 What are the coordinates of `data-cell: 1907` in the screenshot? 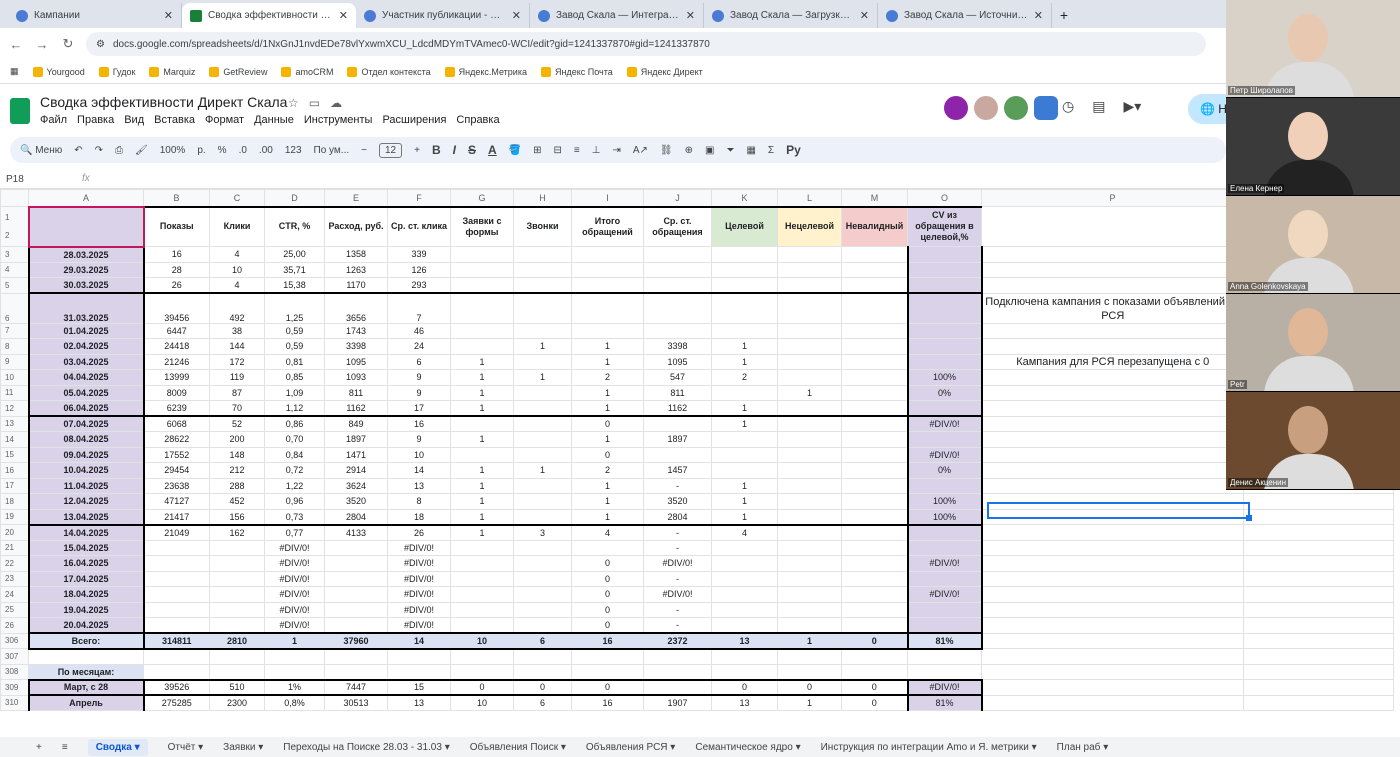 It's located at (677, 702).